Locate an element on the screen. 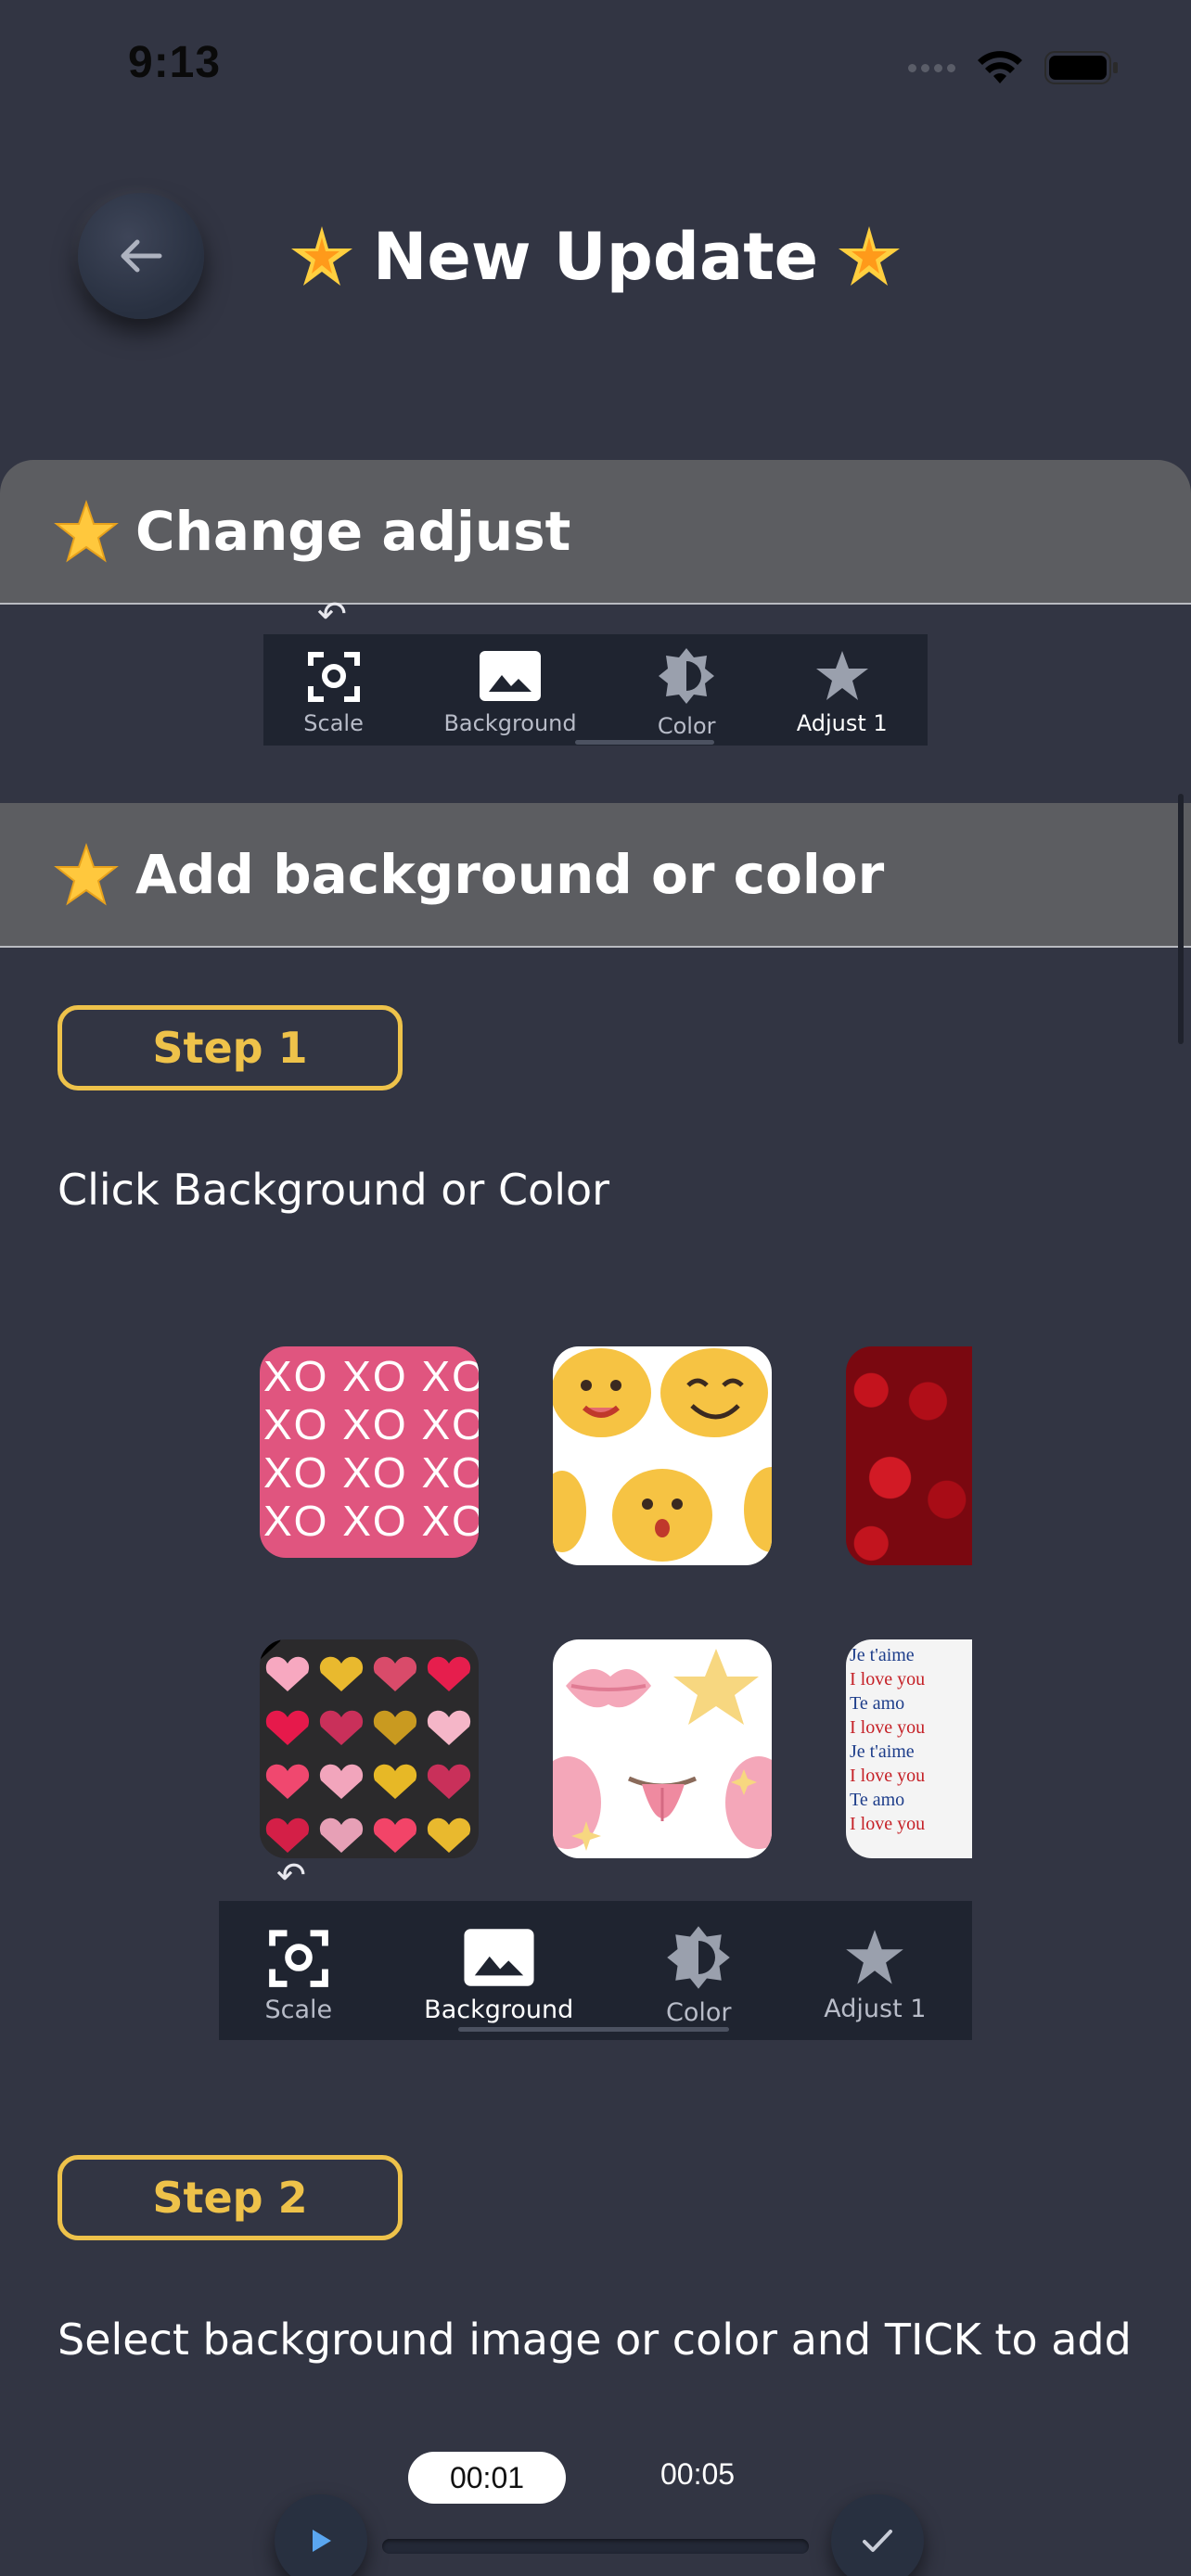  section-title: Change adjust is located at coordinates (353, 531).